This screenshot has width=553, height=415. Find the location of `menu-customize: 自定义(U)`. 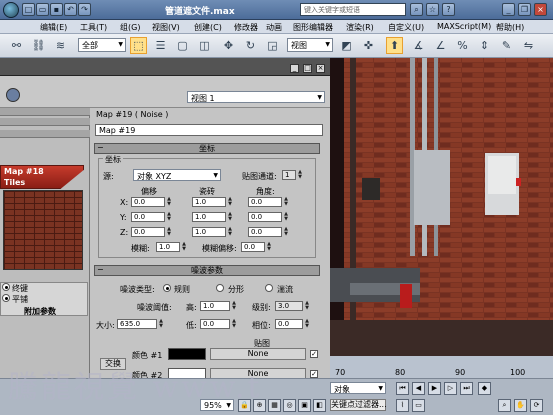

menu-customize: 自定义(U) is located at coordinates (406, 27).